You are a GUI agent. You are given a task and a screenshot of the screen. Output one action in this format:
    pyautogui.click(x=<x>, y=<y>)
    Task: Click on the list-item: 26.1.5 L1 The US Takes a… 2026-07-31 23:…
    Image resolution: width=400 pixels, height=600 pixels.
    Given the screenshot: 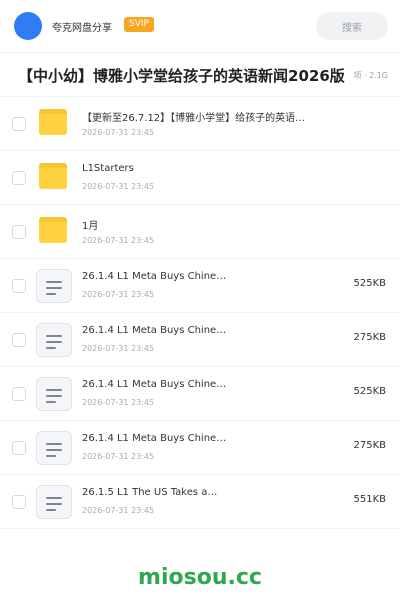 What is the action you would take?
    pyautogui.click(x=200, y=502)
    